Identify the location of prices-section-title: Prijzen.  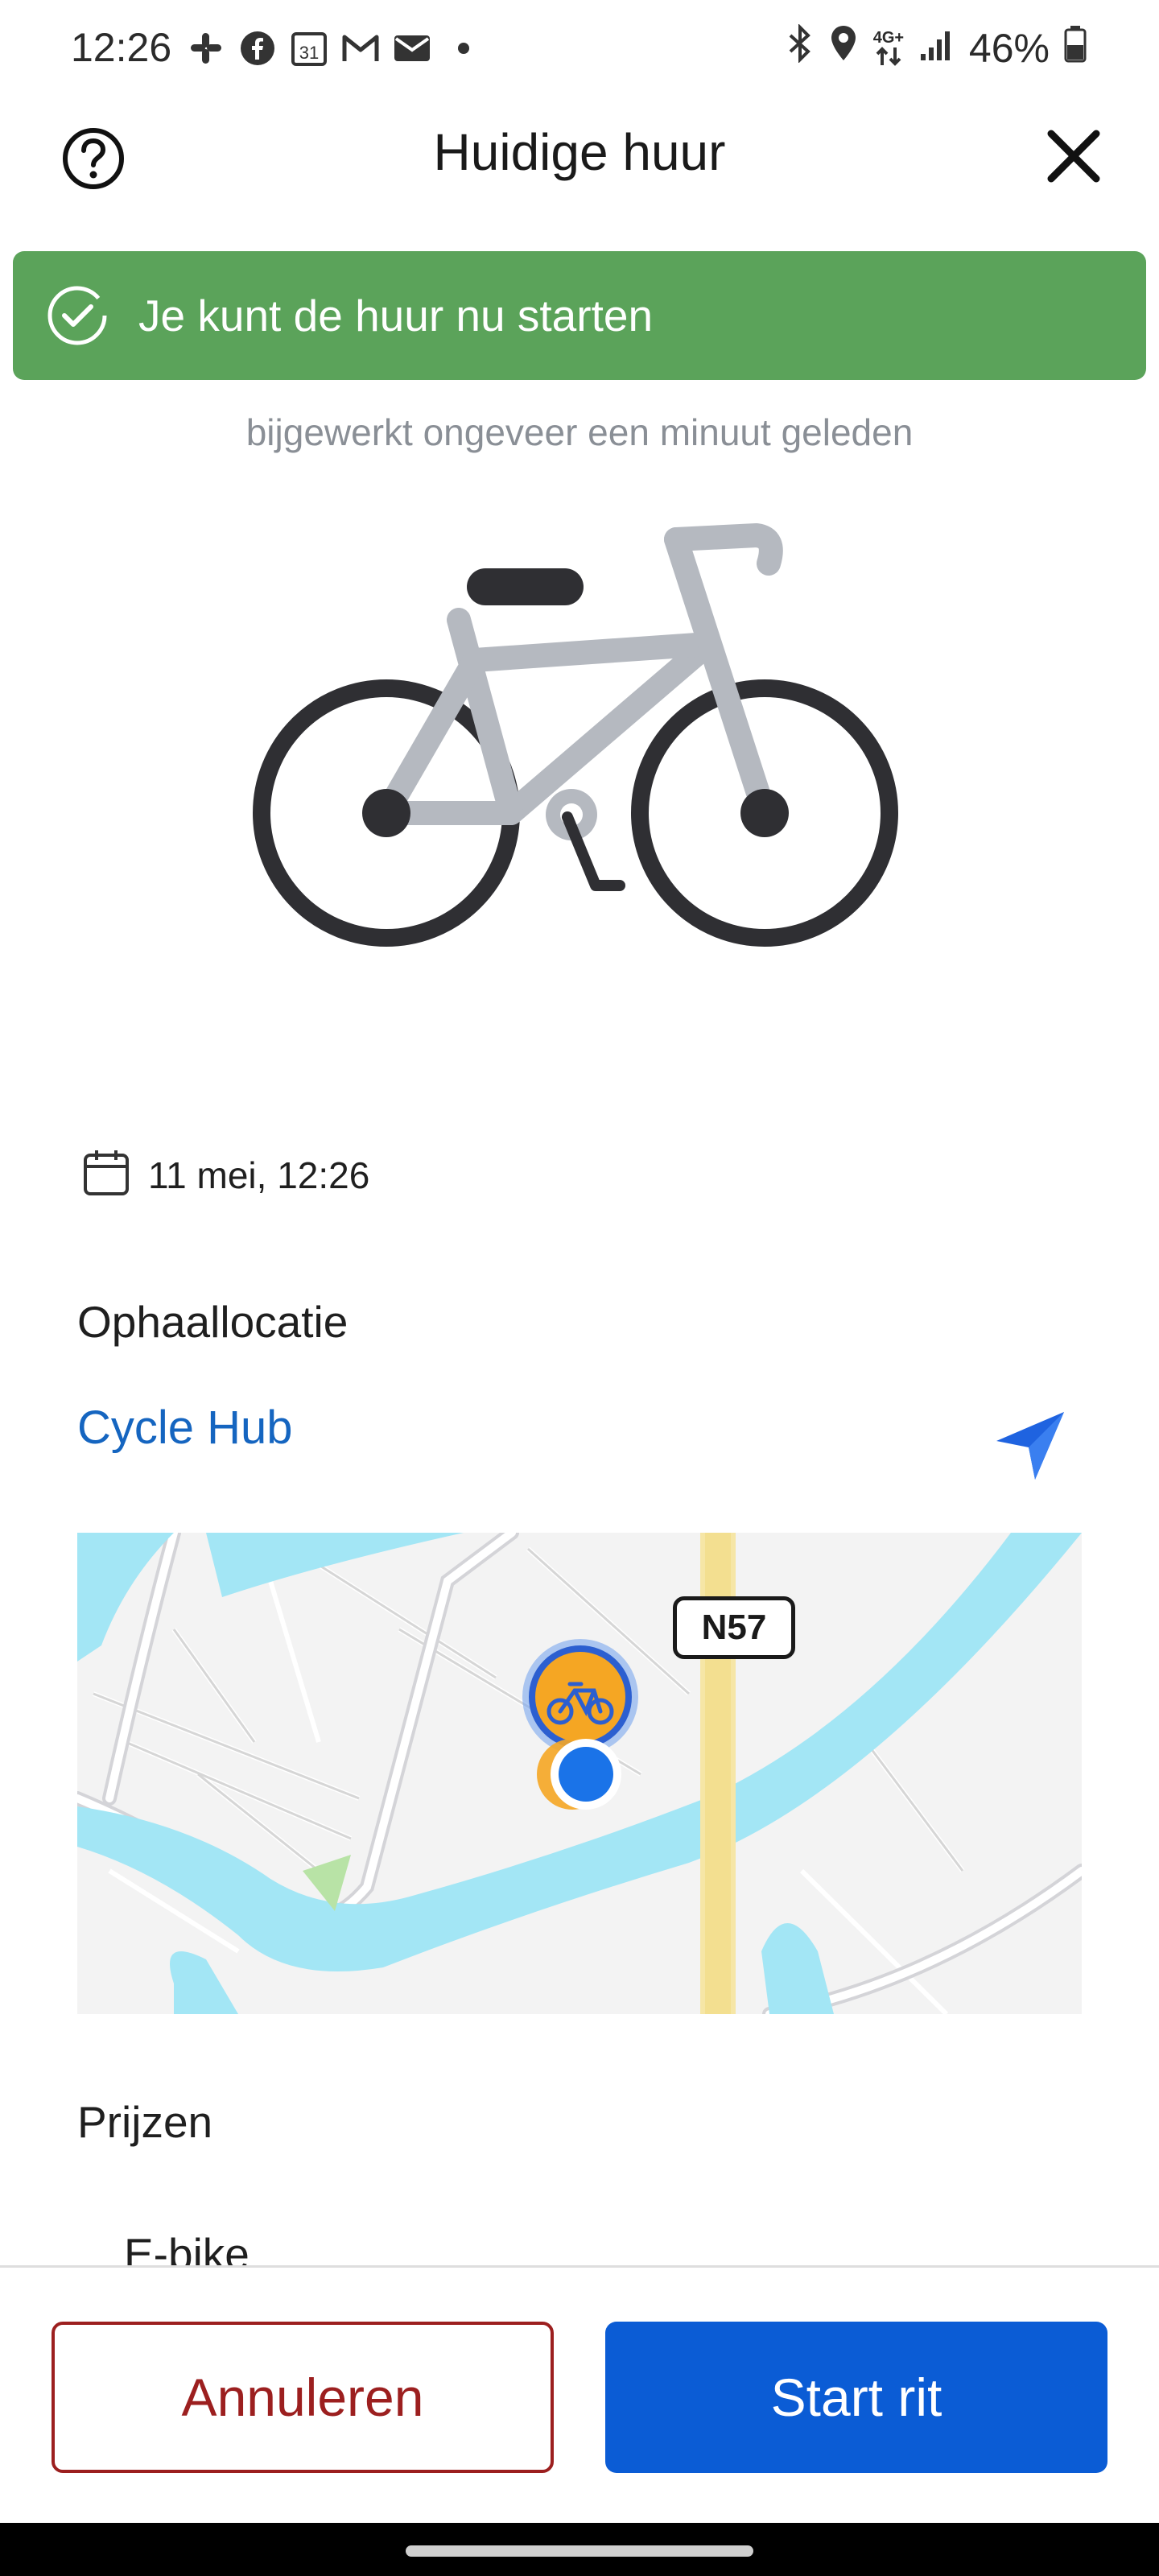
(145, 2122).